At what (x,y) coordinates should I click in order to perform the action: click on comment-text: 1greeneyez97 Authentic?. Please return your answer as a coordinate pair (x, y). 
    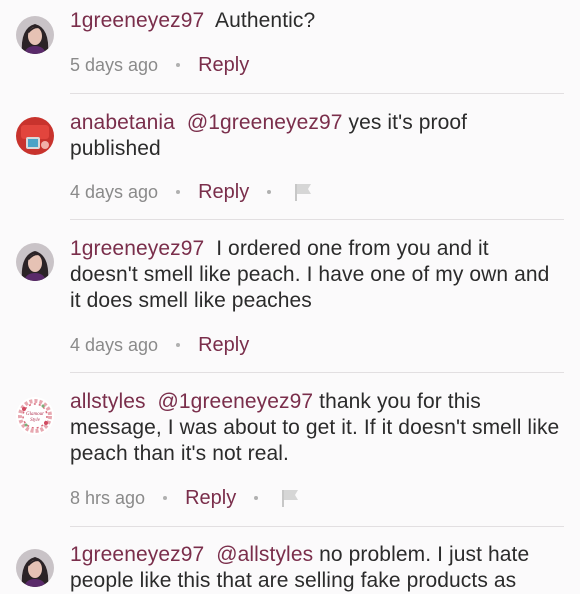
    Looking at the image, I should click on (316, 21).